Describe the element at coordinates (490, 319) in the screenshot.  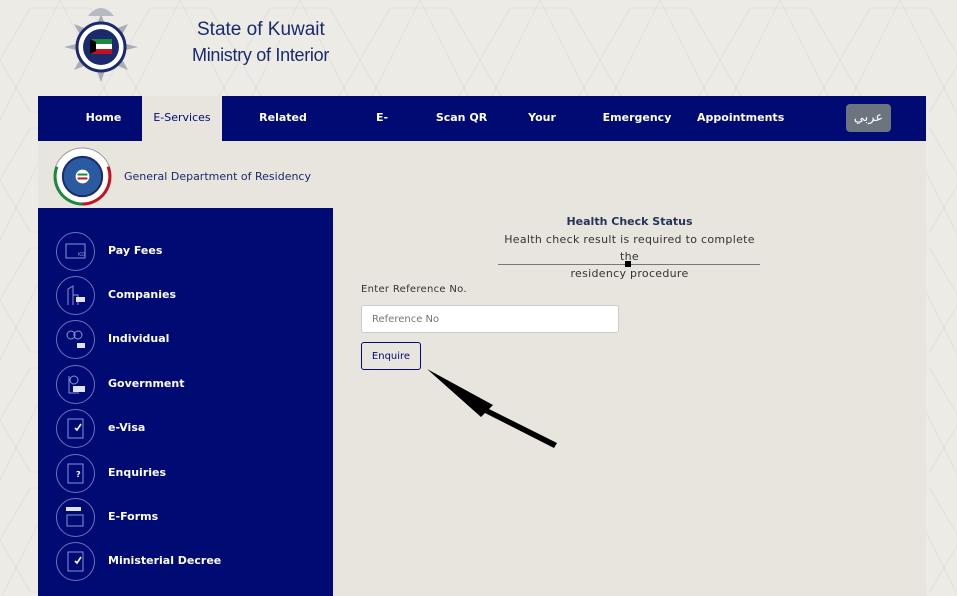
I see `reference-number-input` at that location.